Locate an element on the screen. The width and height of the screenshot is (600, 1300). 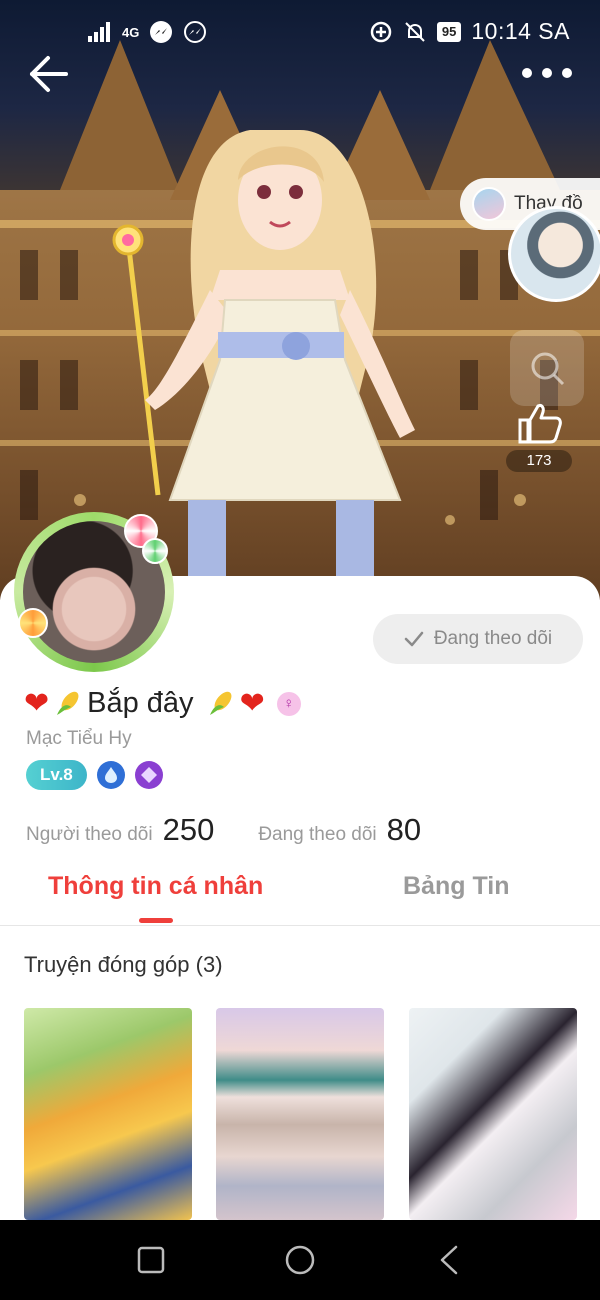
blue-flame-badge-icon is located at coordinates (110, 775).